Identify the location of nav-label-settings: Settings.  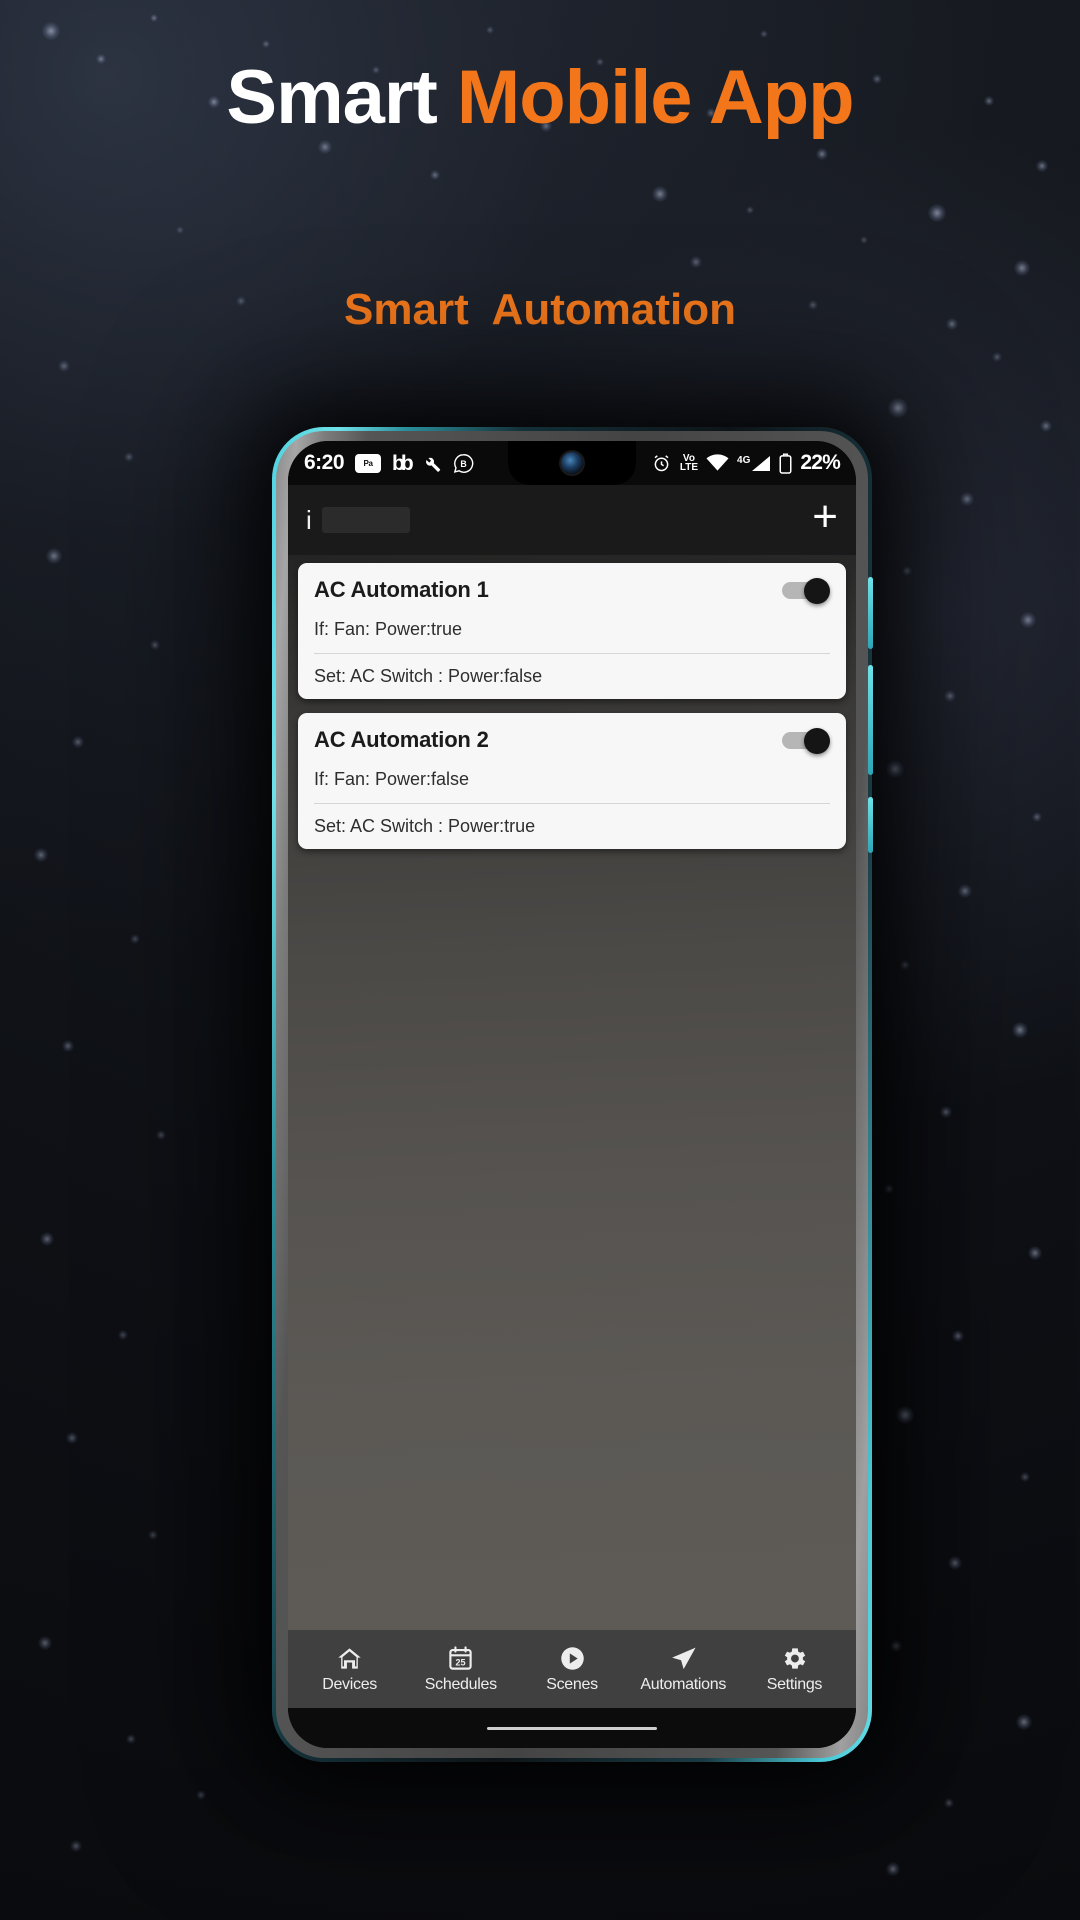
(794, 1684).